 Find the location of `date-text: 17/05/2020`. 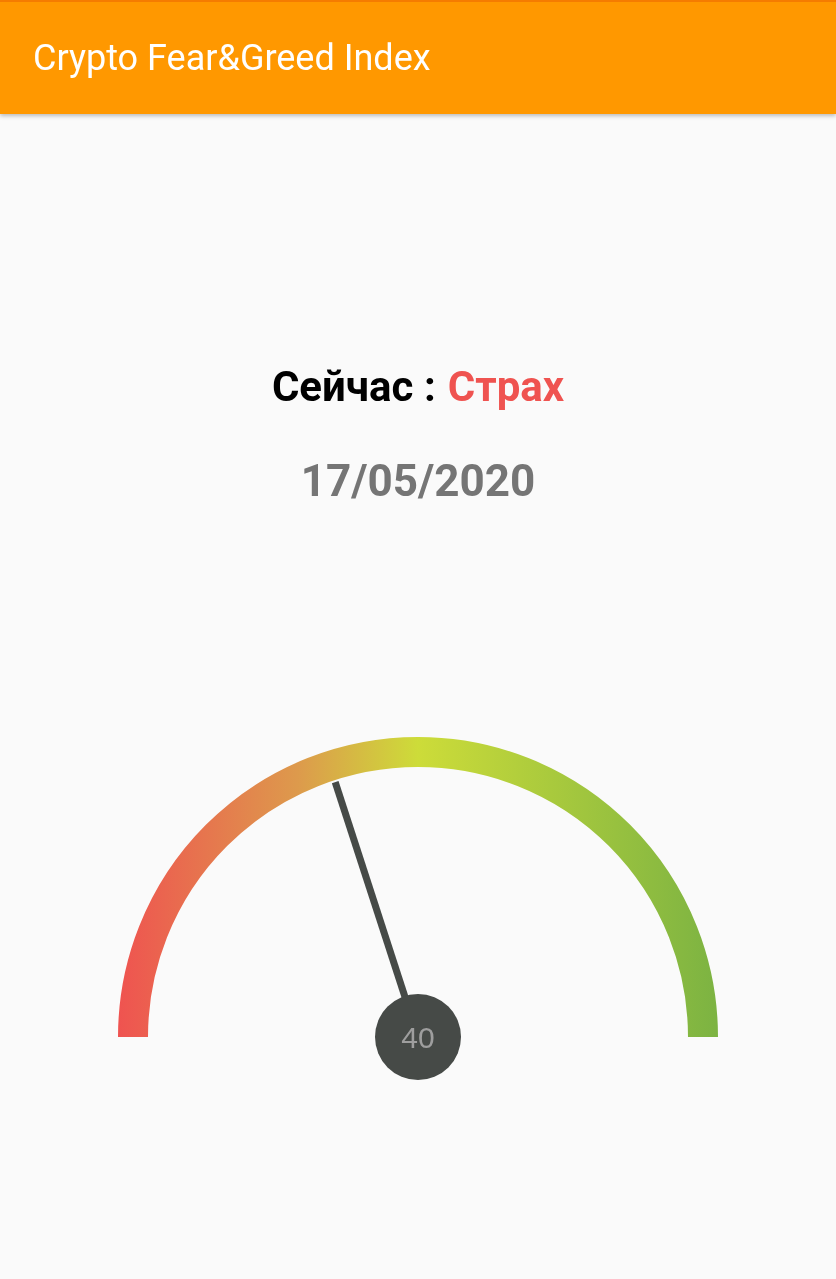

date-text: 17/05/2020 is located at coordinates (418, 481).